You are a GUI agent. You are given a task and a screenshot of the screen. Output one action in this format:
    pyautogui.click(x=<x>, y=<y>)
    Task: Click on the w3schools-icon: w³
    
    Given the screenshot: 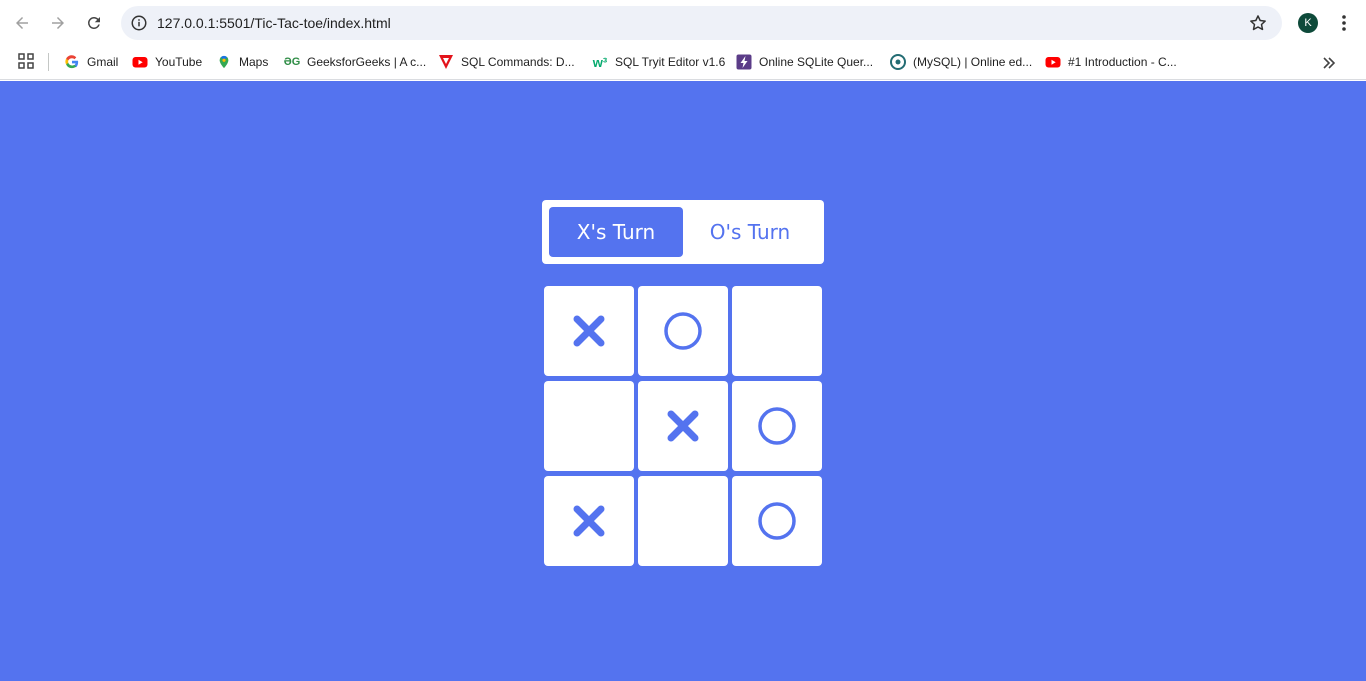 What is the action you would take?
    pyautogui.click(x=600, y=62)
    